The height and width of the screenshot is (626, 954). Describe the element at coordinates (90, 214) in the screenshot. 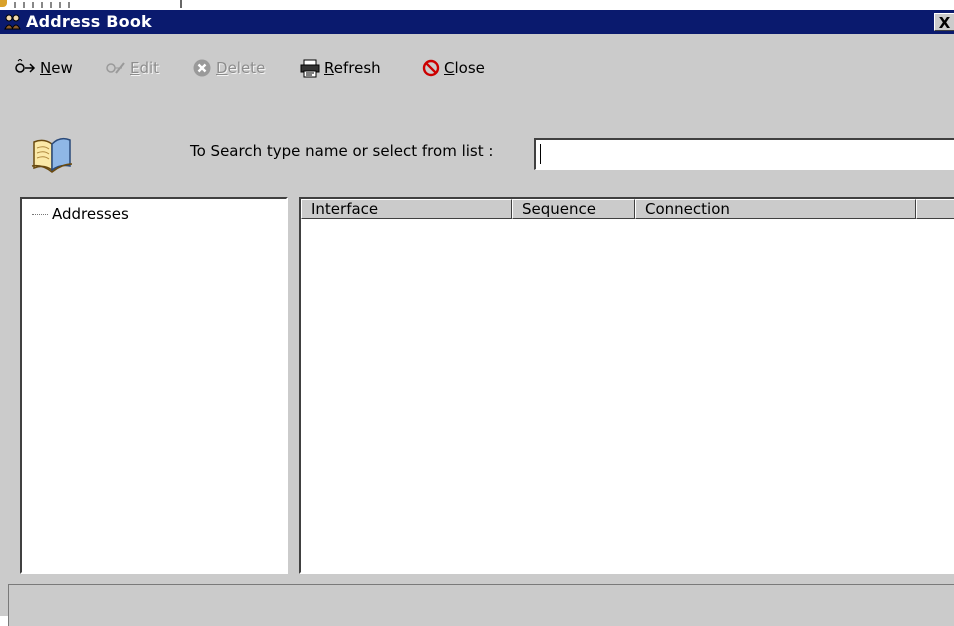

I see `tree-item-label: Addresses` at that location.